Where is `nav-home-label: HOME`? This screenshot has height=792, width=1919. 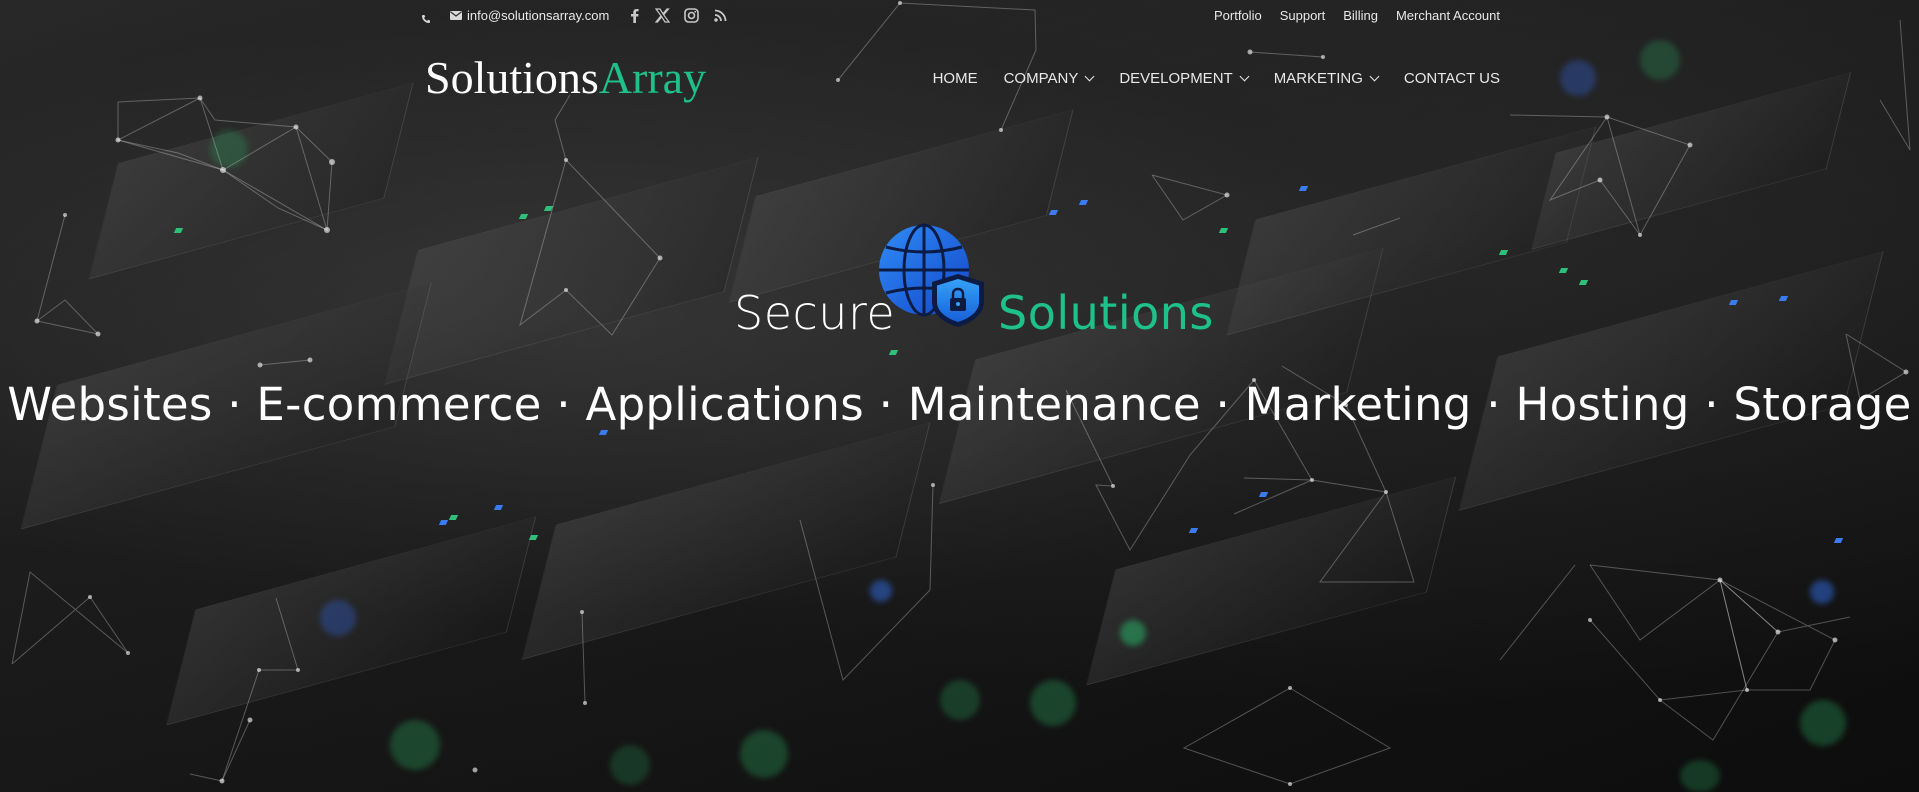 nav-home-label: HOME is located at coordinates (955, 78).